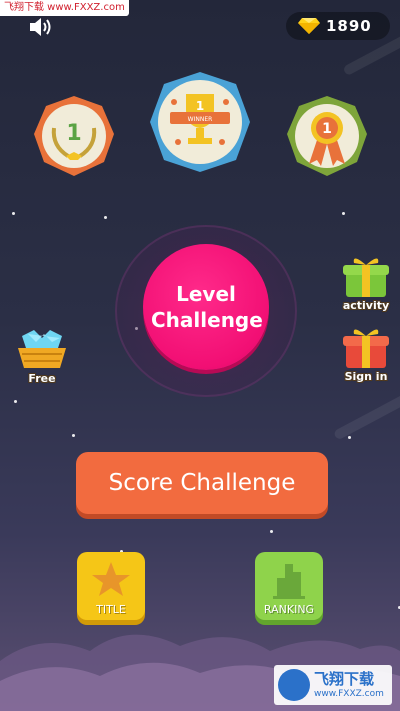 Image resolution: width=400 pixels, height=711 pixels. Describe the element at coordinates (64, 8) in the screenshot. I see `watermark-text: 飞翔下载 www.FXXZ.com` at that location.